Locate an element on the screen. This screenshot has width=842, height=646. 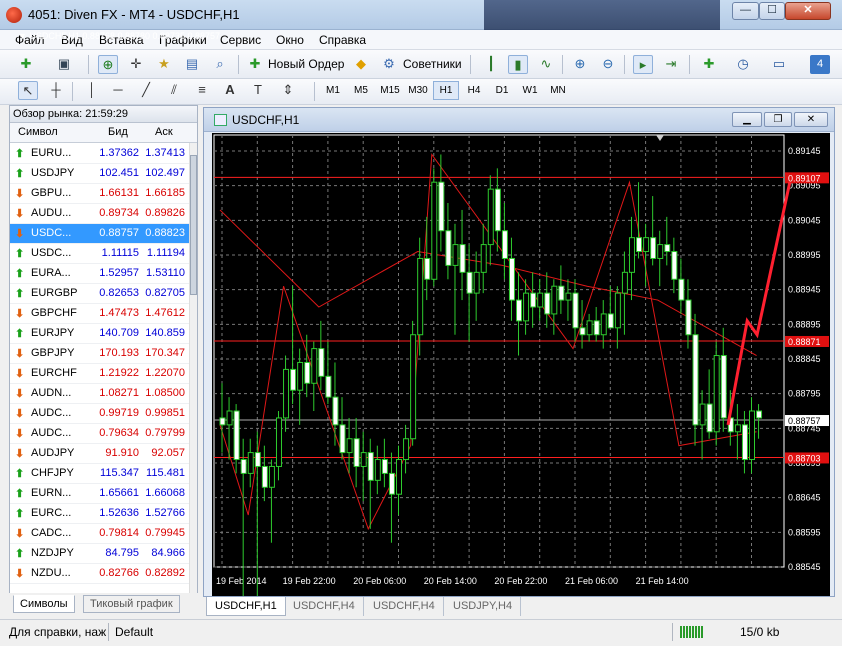
cursor-icon: ↖ is located at coordinates (28, 90).